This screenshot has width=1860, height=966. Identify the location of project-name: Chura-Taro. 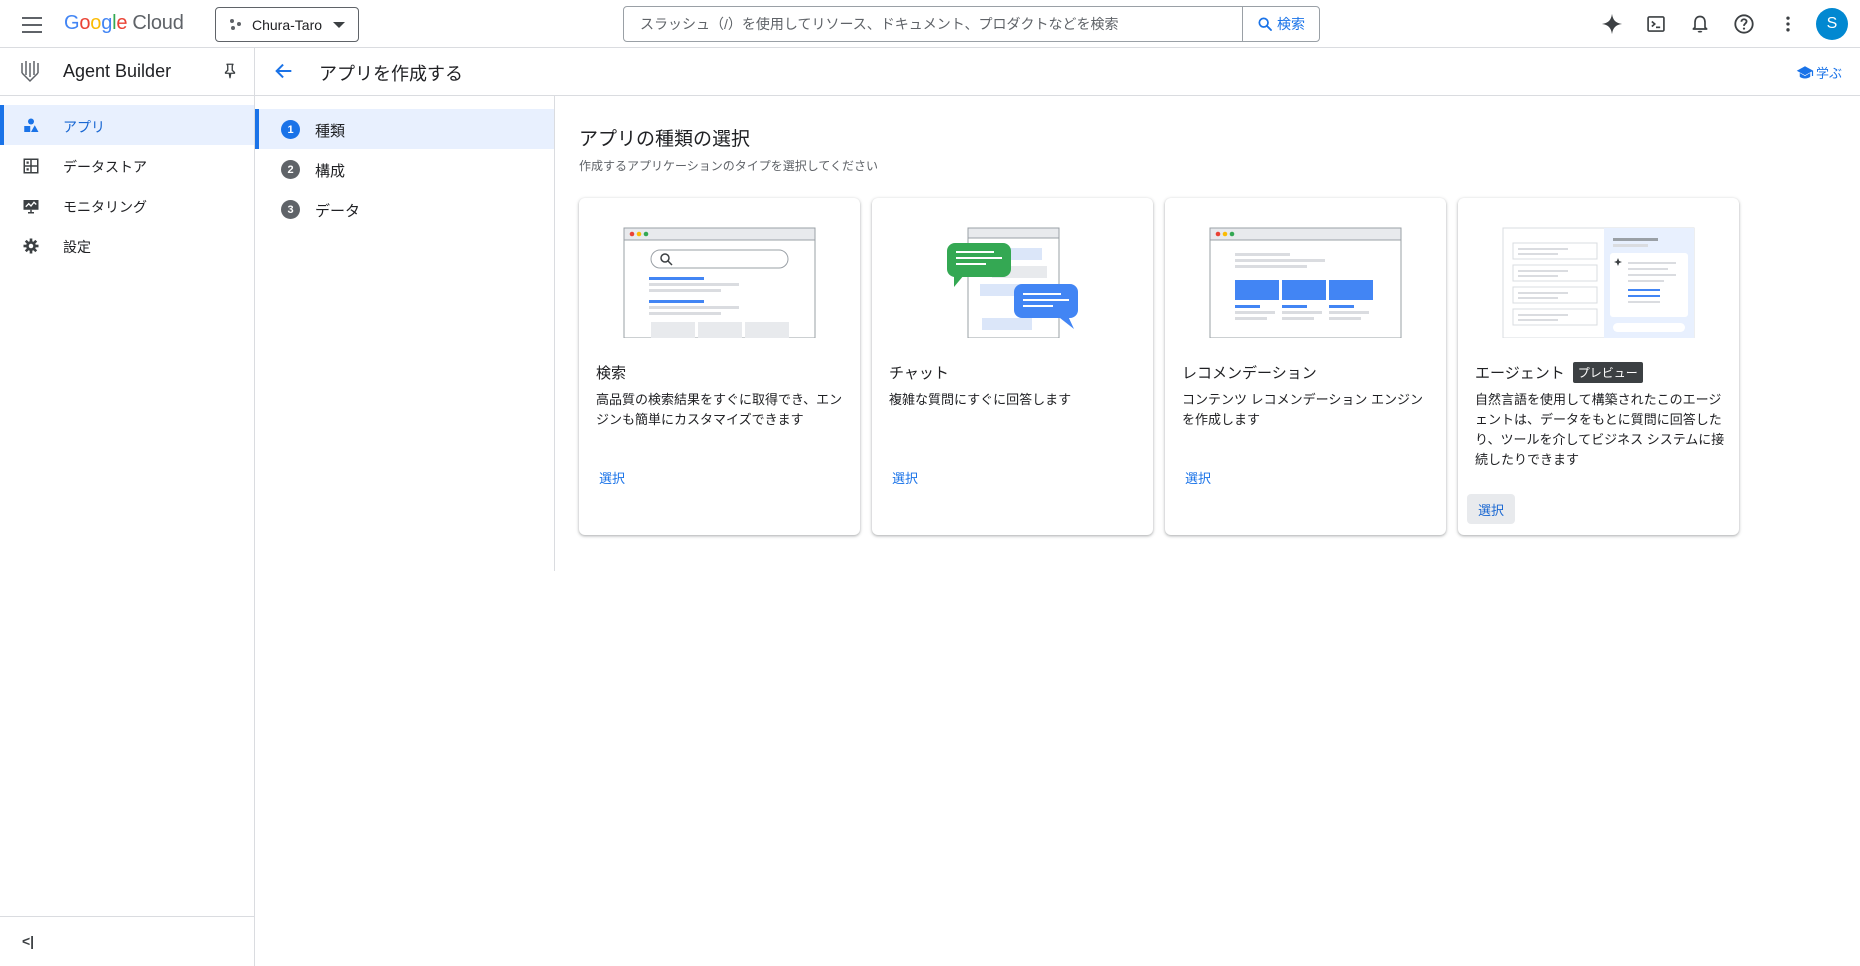
(287, 24).